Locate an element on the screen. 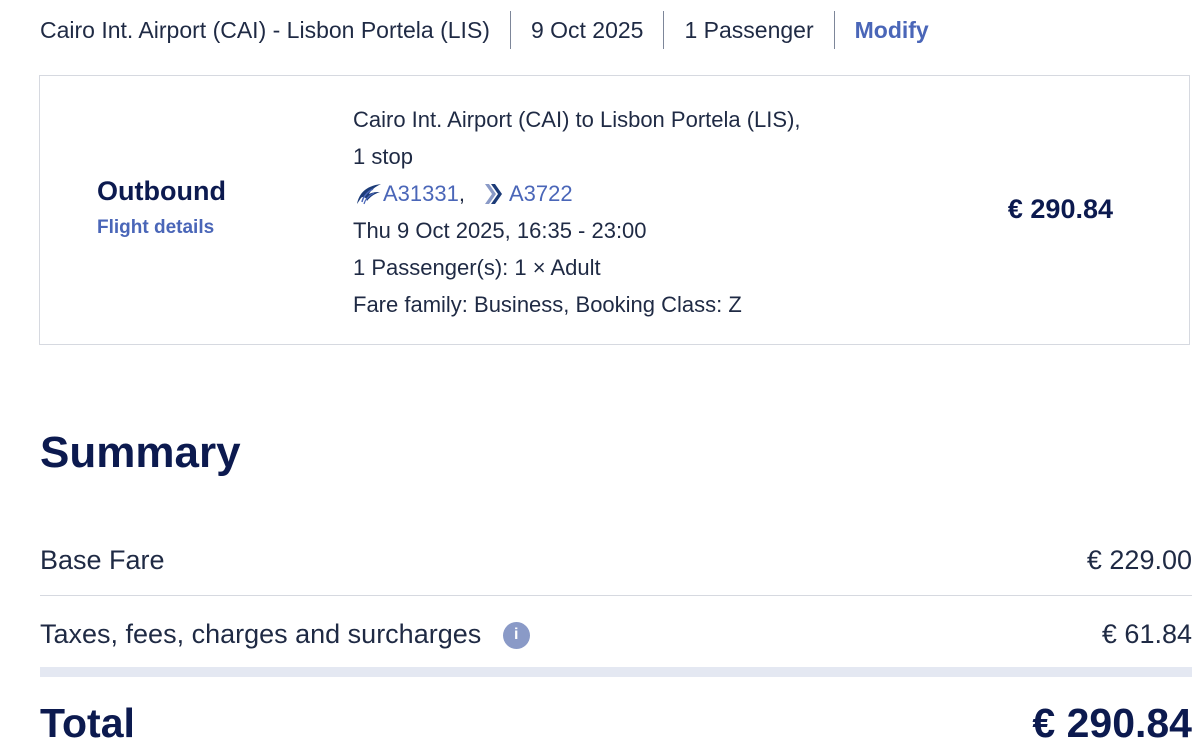  total-value: € 290.84 is located at coordinates (1112, 722).